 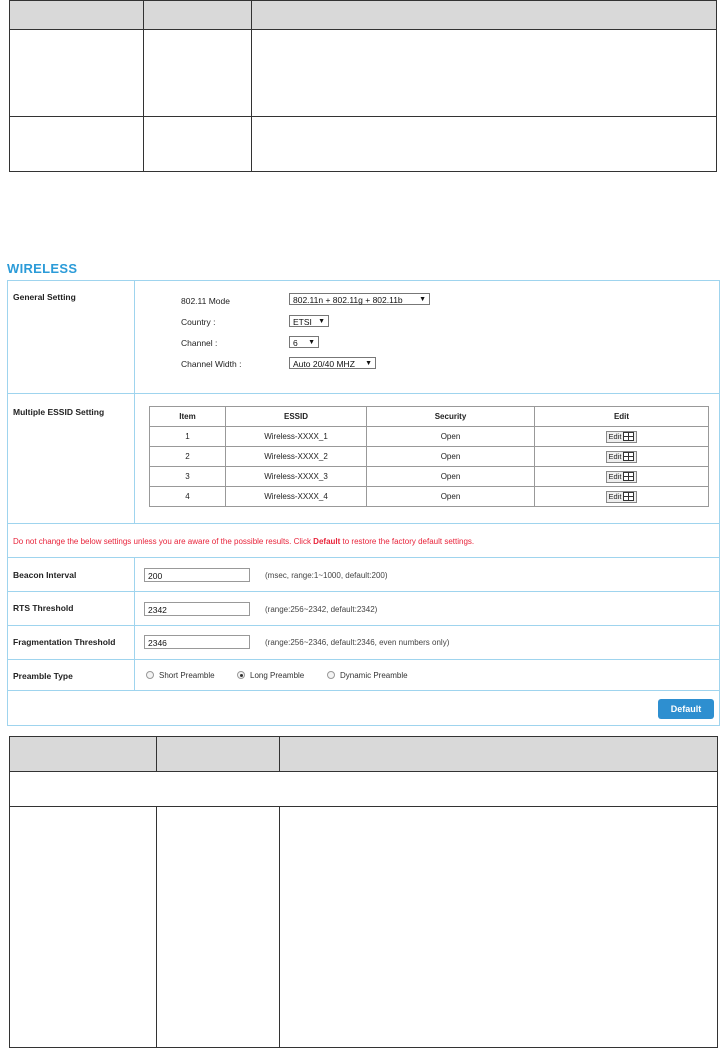 I want to click on beacon-interval-hint: (msec, range:1~1000, default:200), so click(x=326, y=575).